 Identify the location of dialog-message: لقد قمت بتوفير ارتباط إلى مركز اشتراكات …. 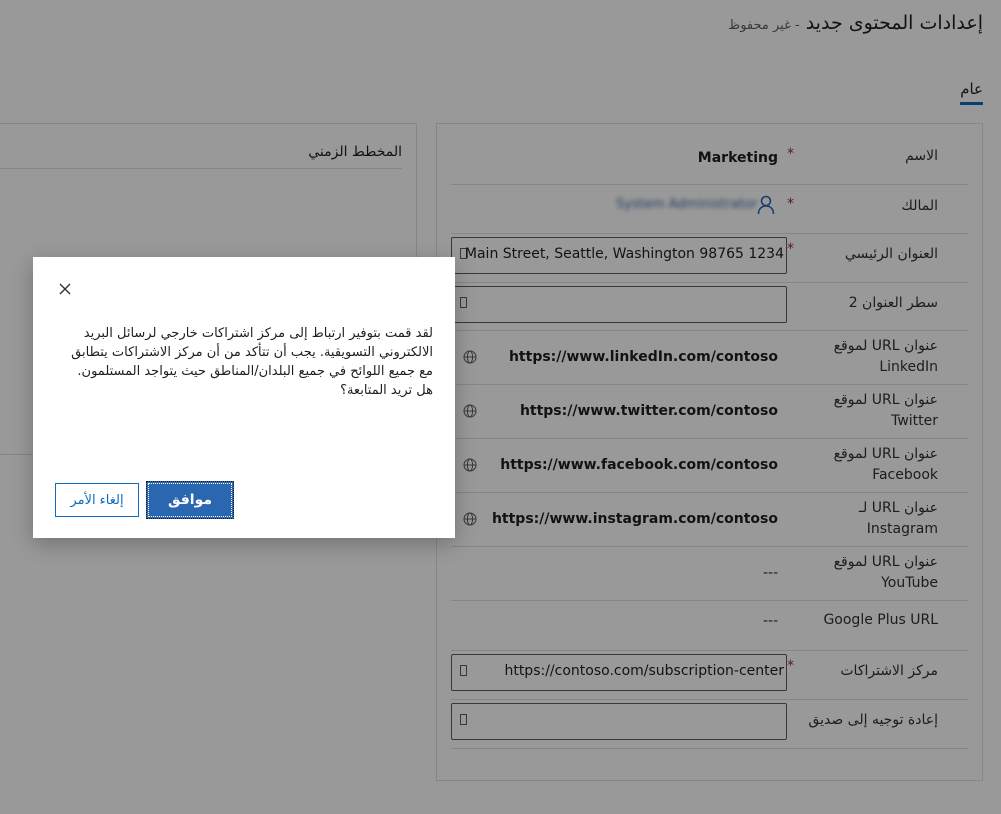
(252, 362).